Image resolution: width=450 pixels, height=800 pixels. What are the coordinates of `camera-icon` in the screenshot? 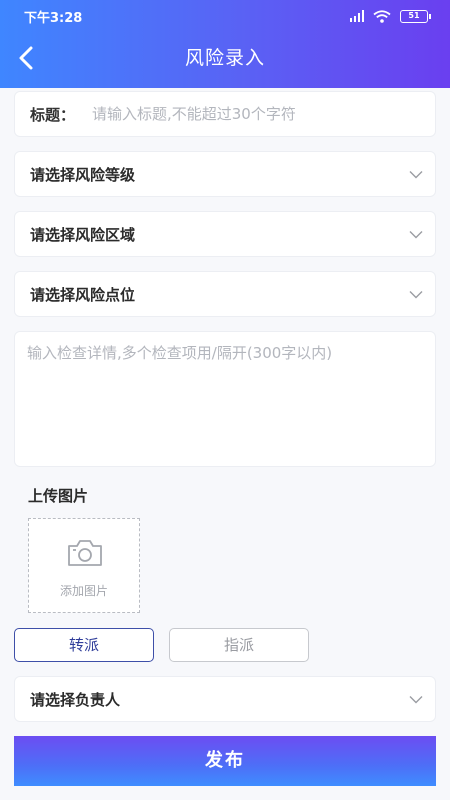 It's located at (85, 553).